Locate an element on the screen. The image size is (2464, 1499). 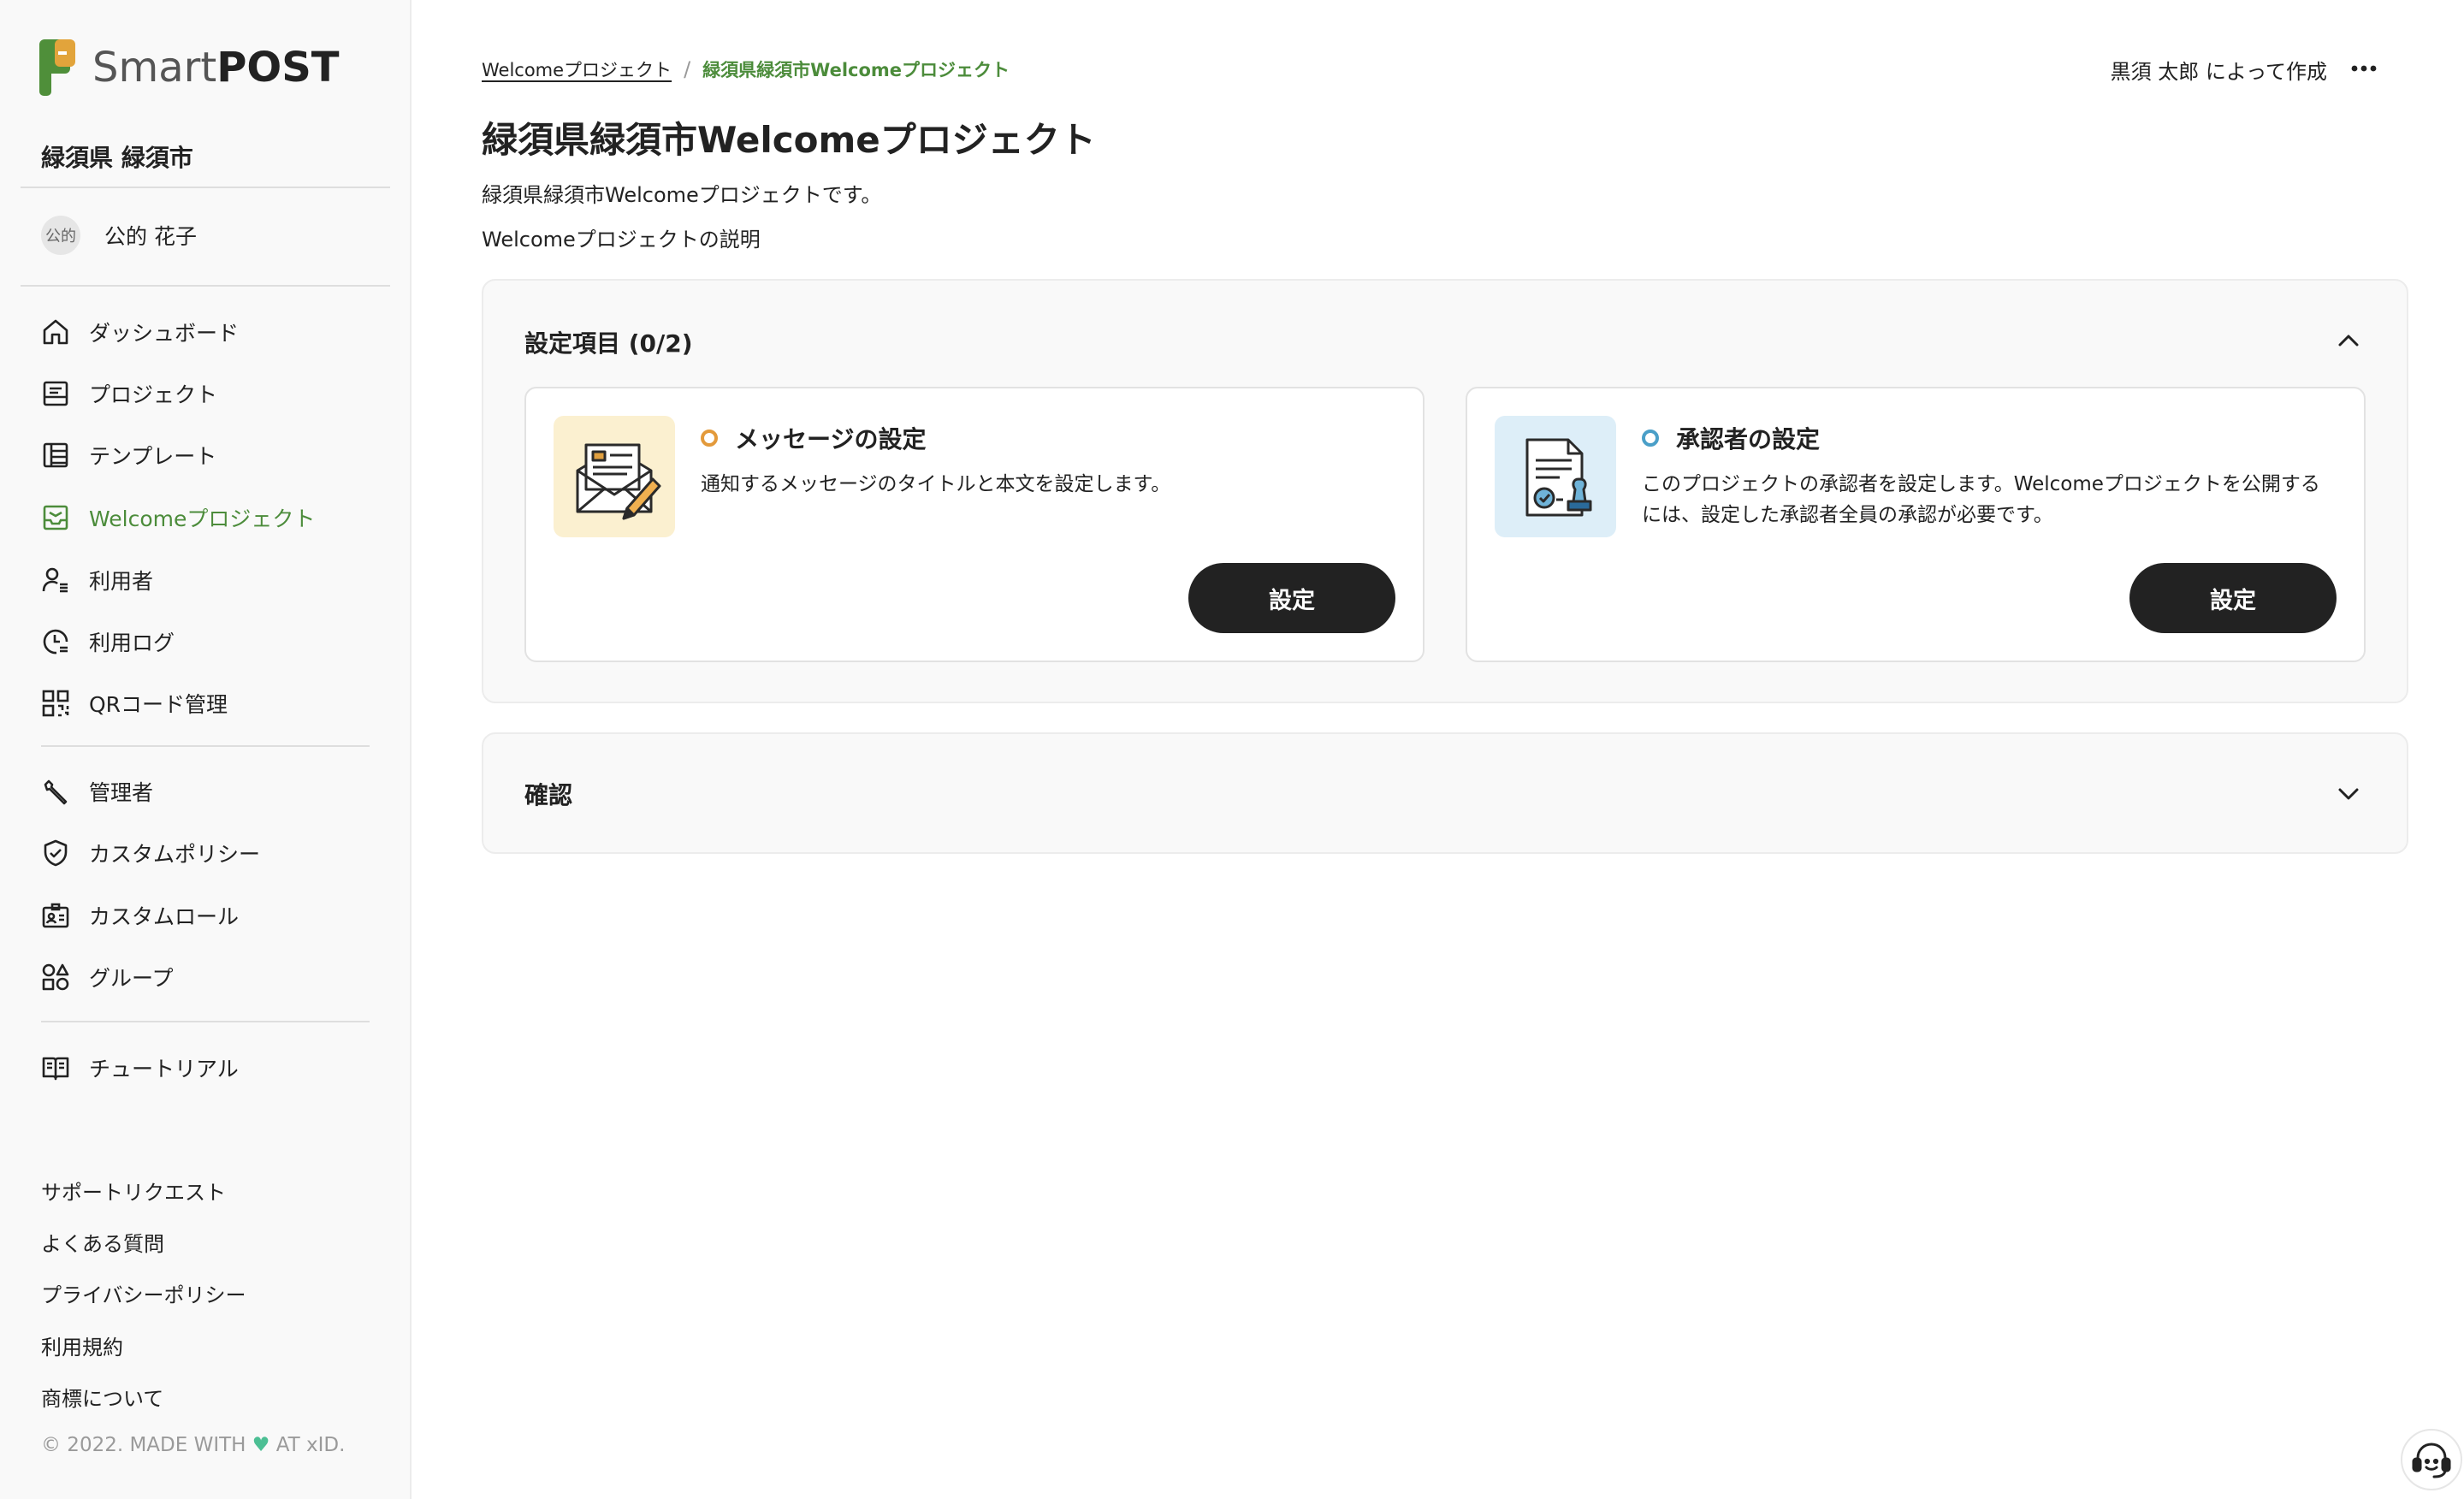
log-clock-icon is located at coordinates (55, 641).